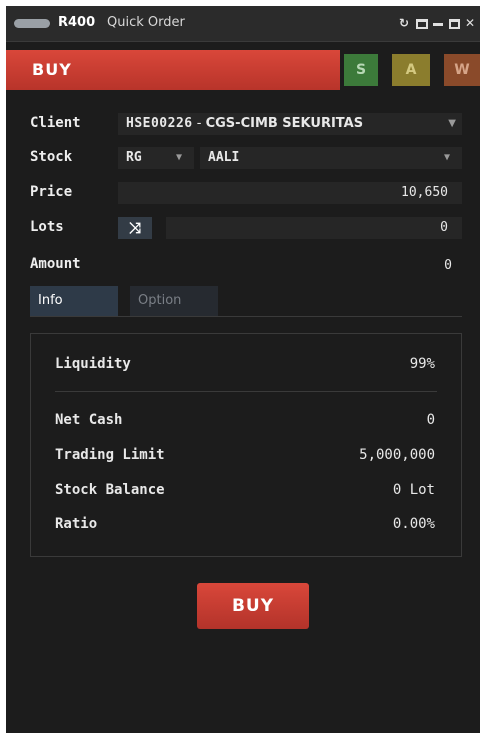  I want to click on tab-option: Option, so click(174, 301).